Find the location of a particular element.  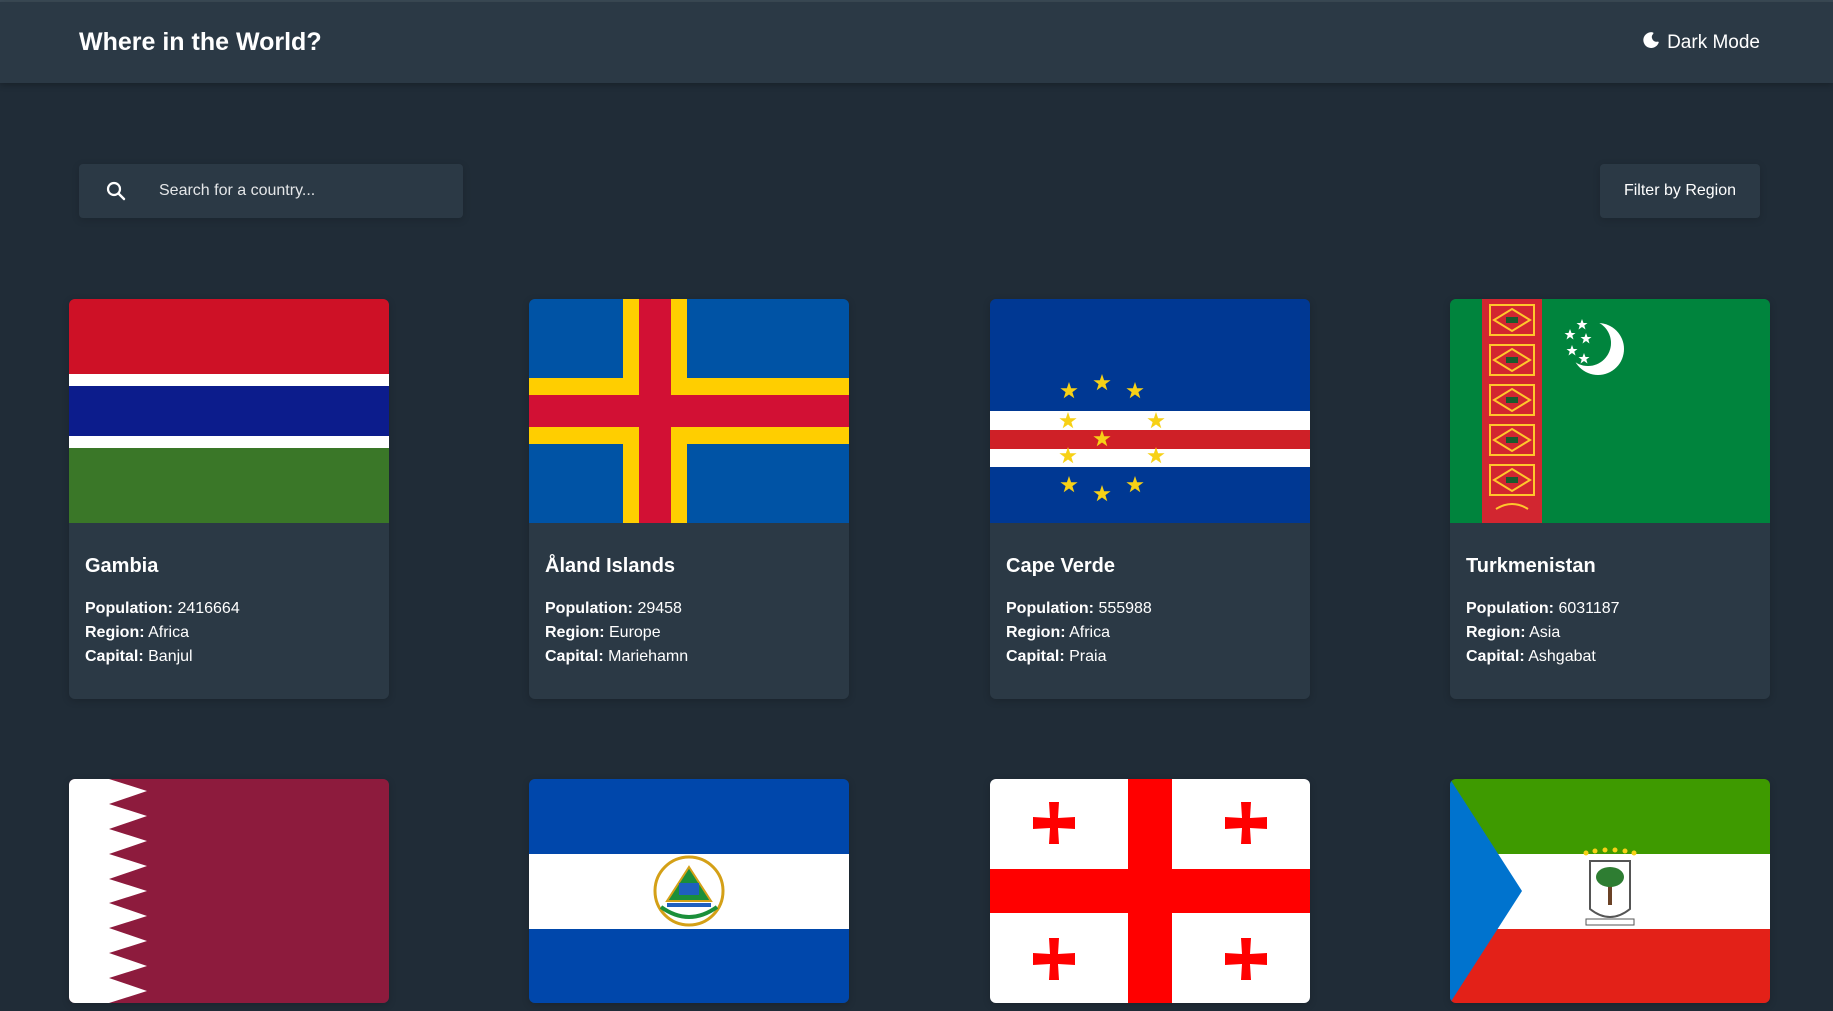

capital-row: Capital: Ashgabat is located at coordinates (1531, 656).